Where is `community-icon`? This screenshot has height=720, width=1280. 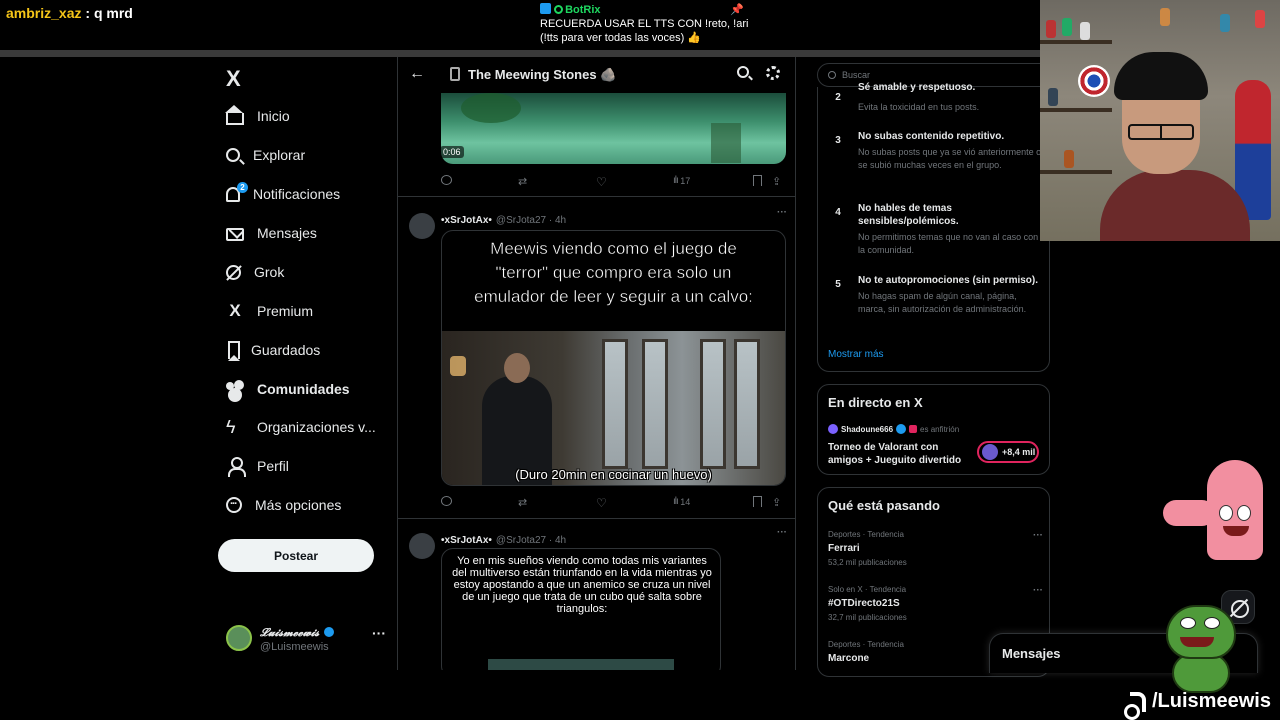
community-icon is located at coordinates (455, 74).